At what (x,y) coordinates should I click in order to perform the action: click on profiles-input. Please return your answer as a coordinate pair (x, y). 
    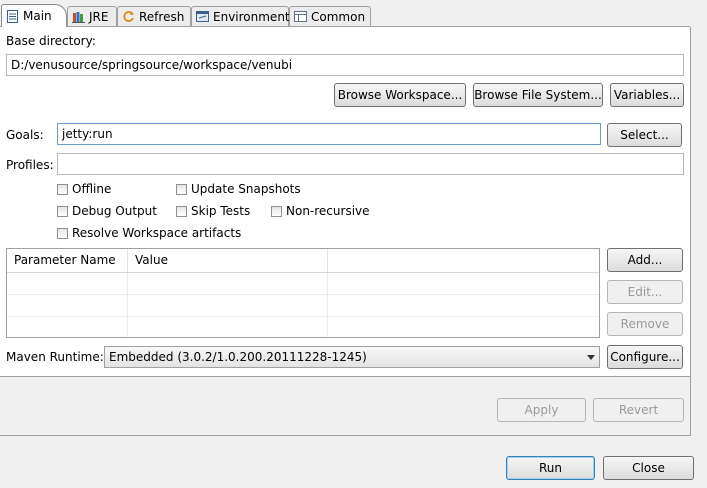
    Looking at the image, I should click on (370, 164).